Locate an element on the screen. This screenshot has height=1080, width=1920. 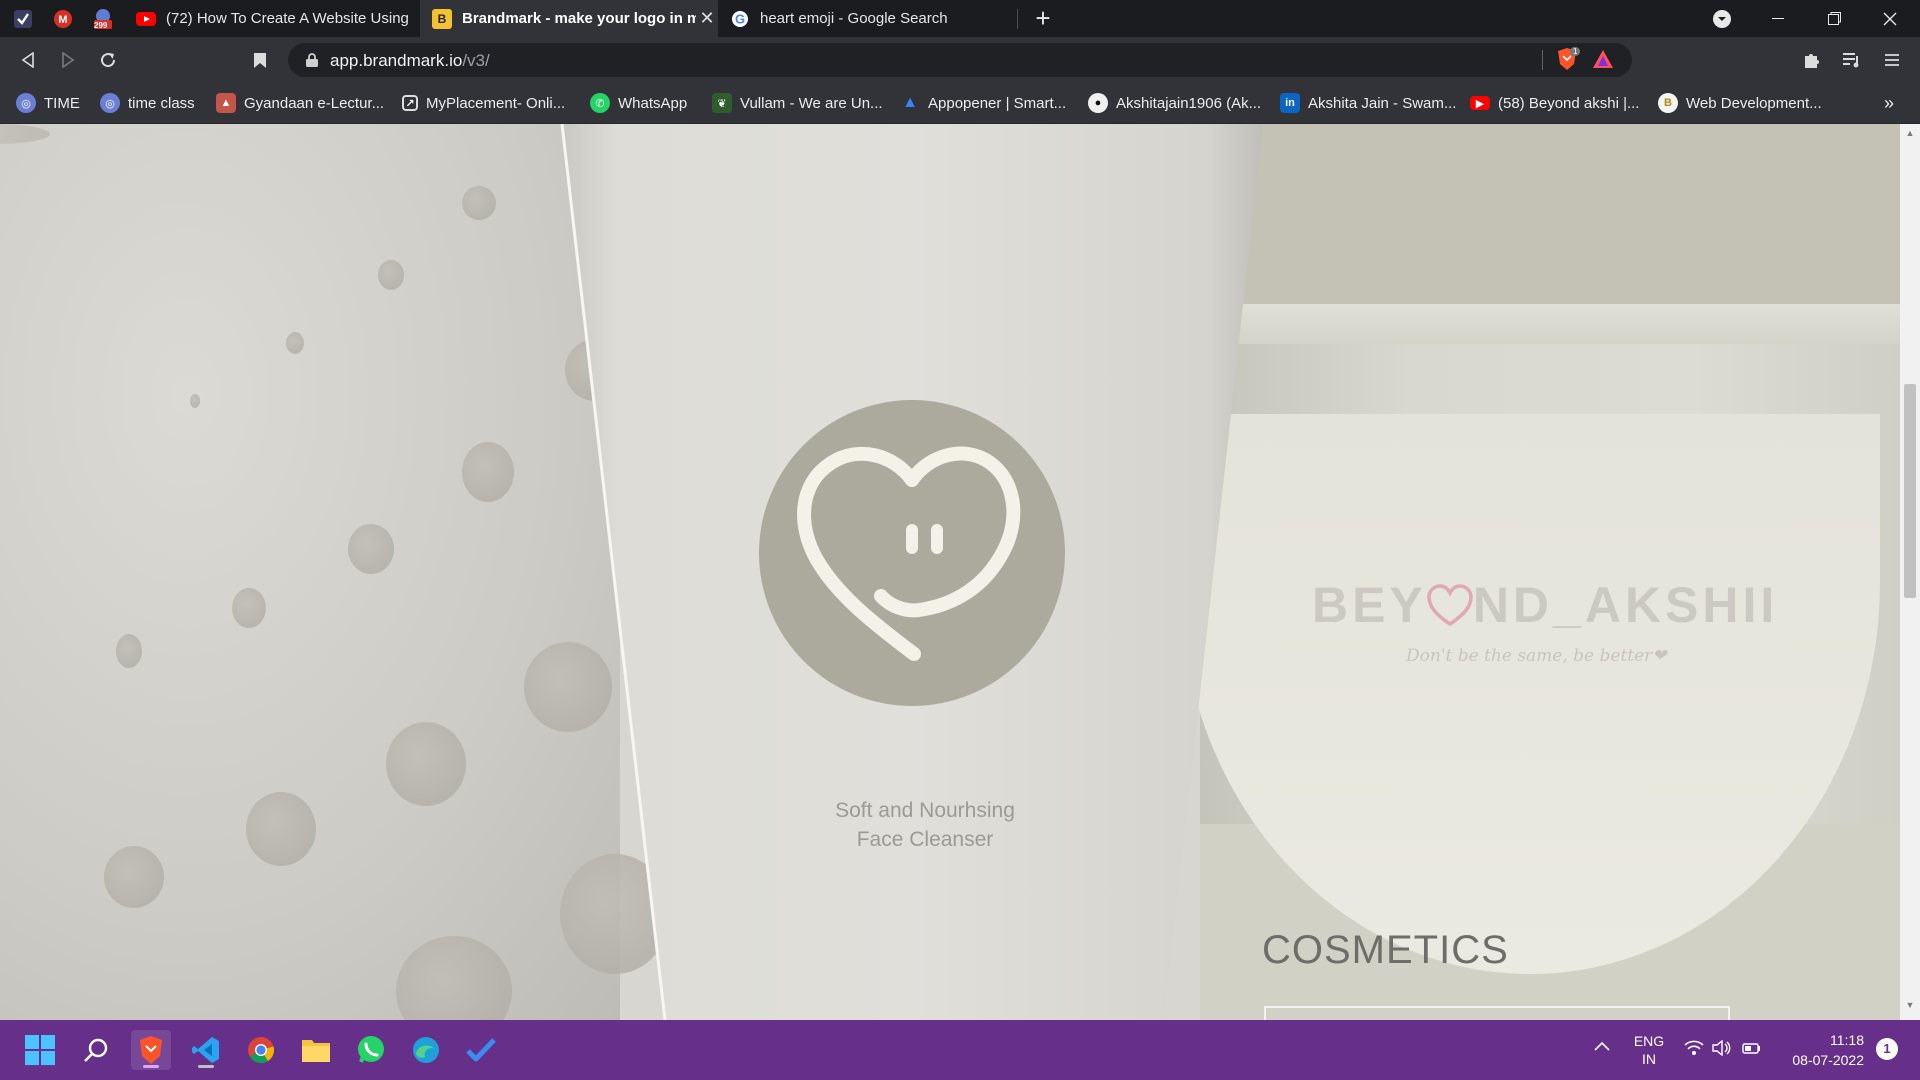
battery-status is located at coordinates (1752, 1049).